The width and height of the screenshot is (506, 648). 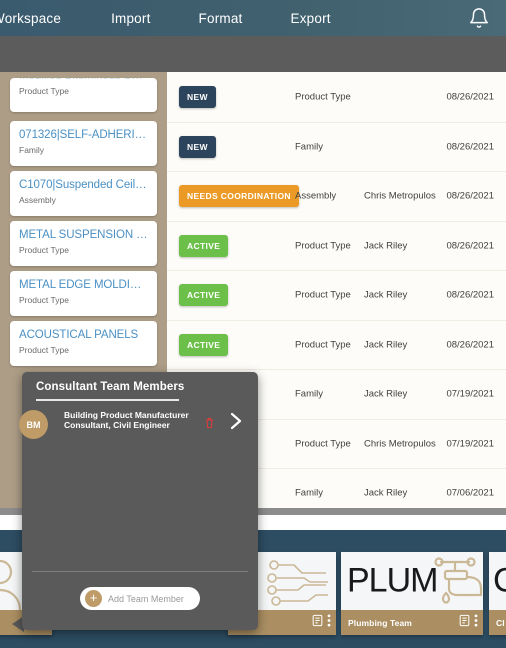 I want to click on list-item: 071326|SELF-ADHERIN... Family, so click(x=83, y=143).